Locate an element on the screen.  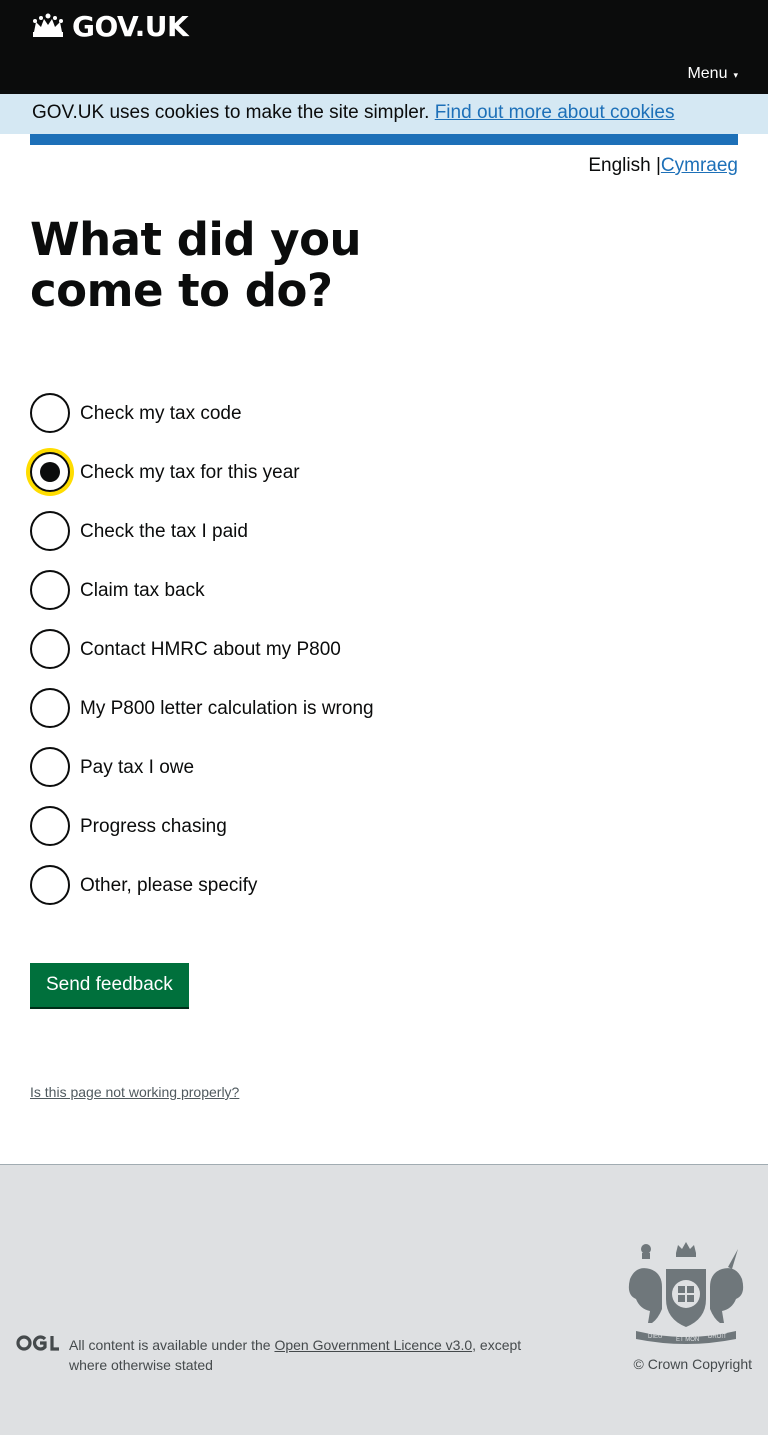
radio-option: Check my tax code is located at coordinates (202, 422).